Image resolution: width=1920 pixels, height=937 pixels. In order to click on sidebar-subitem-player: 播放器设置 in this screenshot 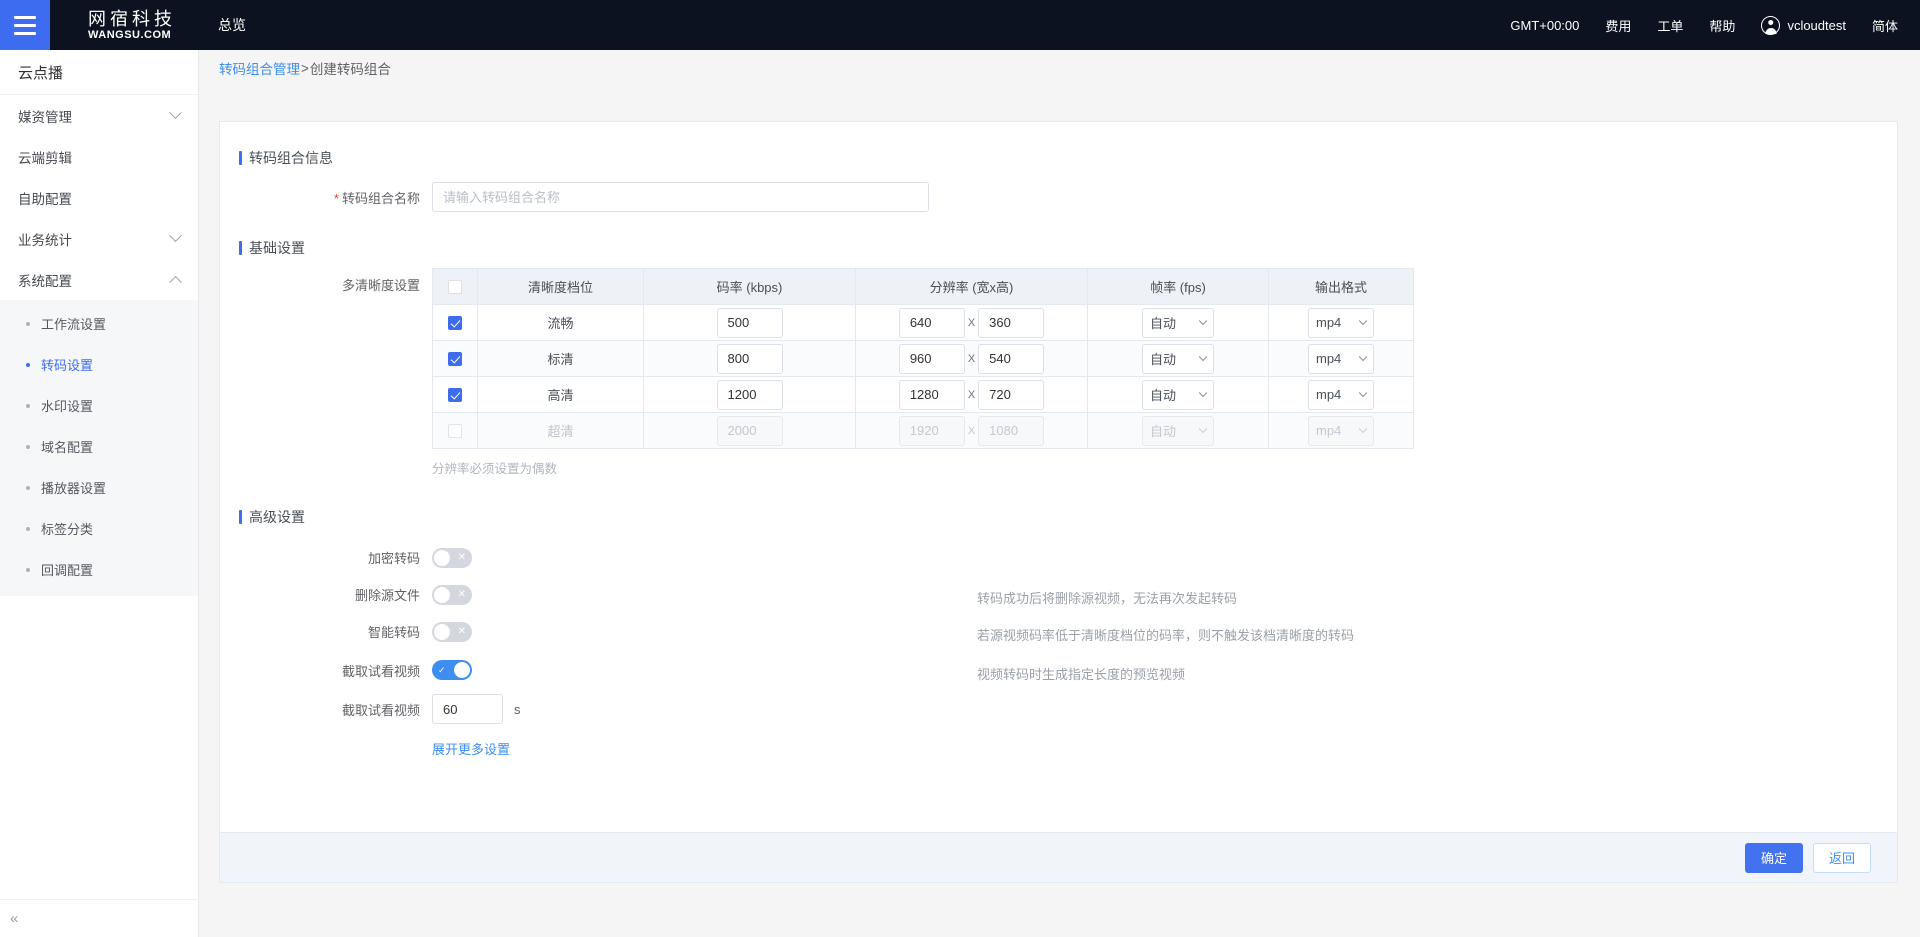, I will do `click(99, 487)`.